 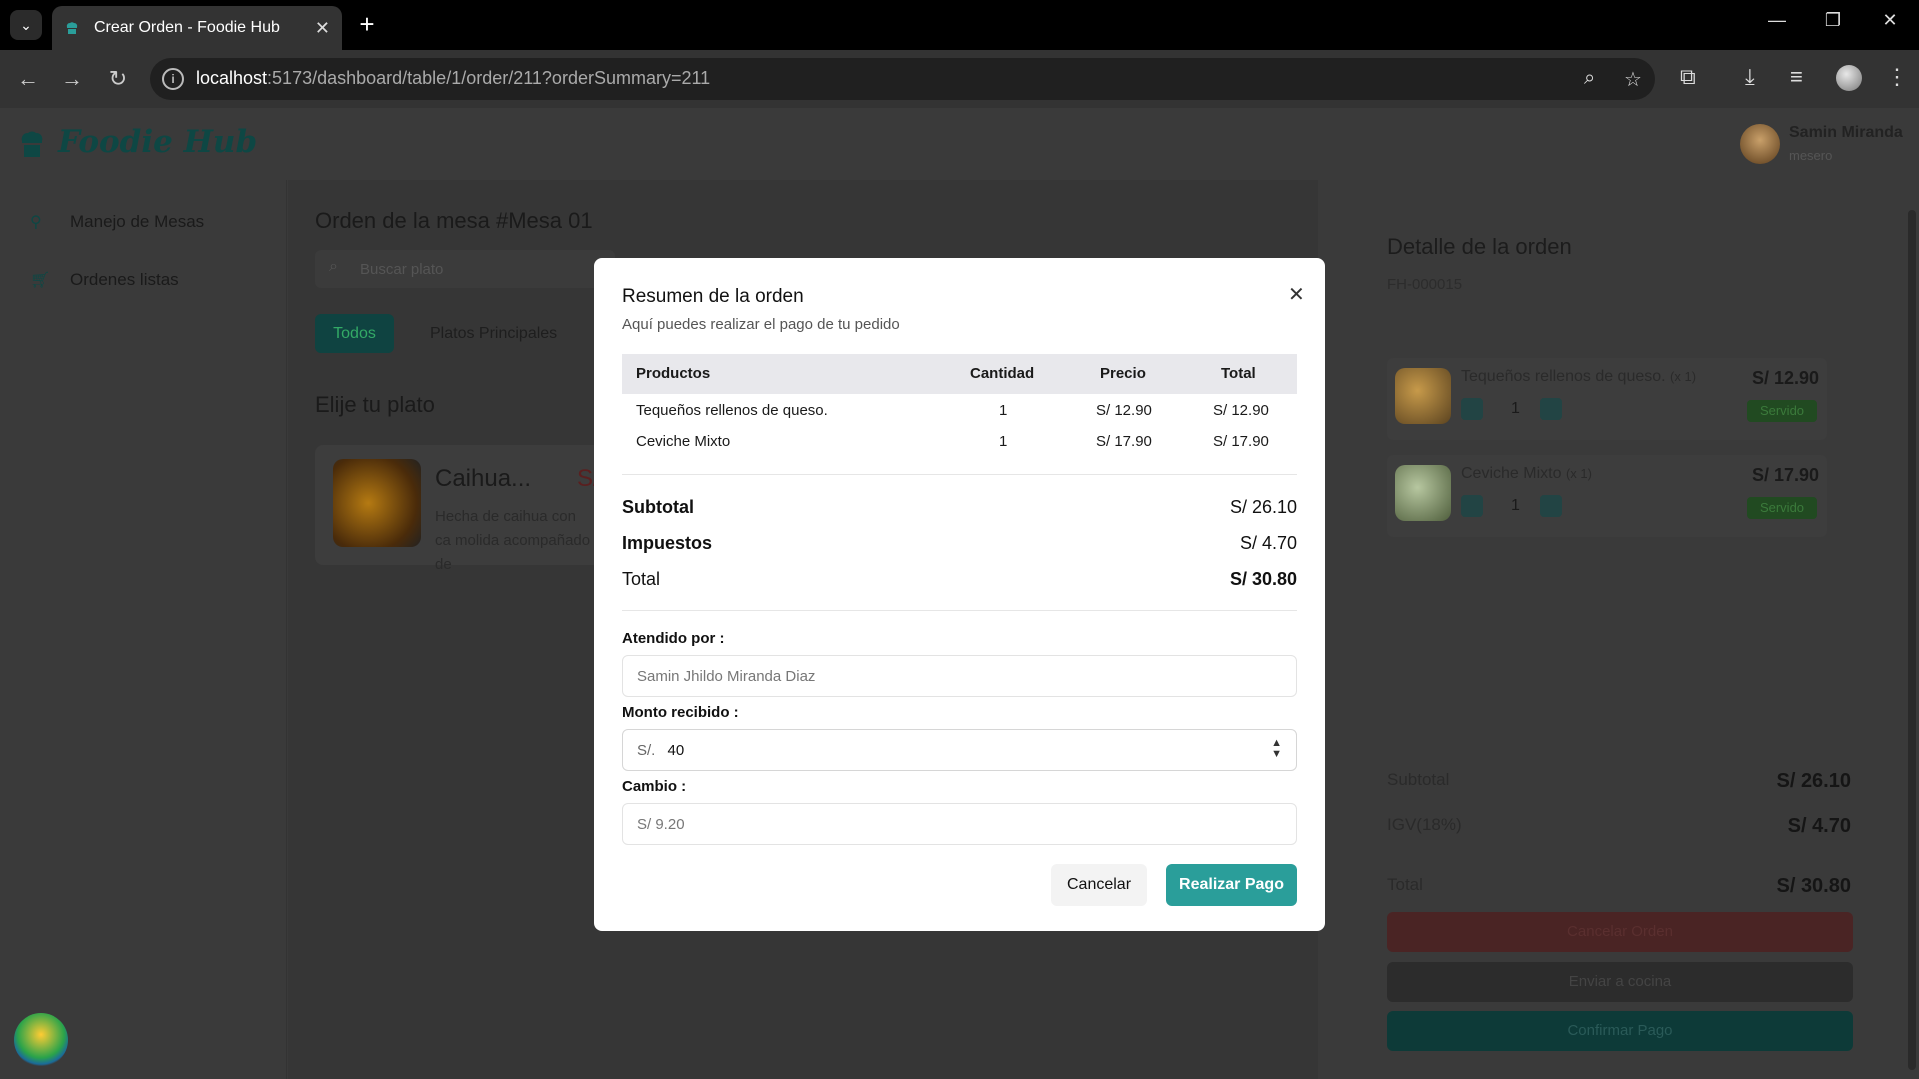 I want to click on filter-main-dishes-button: Platos Principales, so click(x=493, y=334).